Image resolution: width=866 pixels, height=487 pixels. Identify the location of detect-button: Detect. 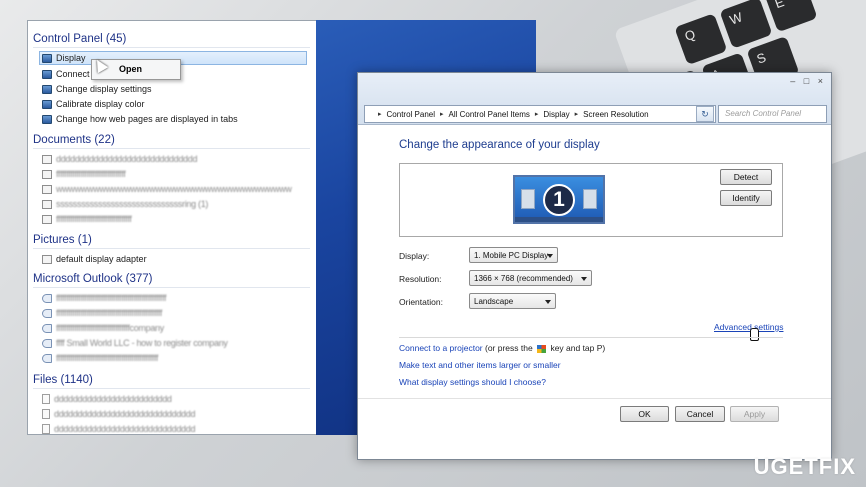
(746, 177).